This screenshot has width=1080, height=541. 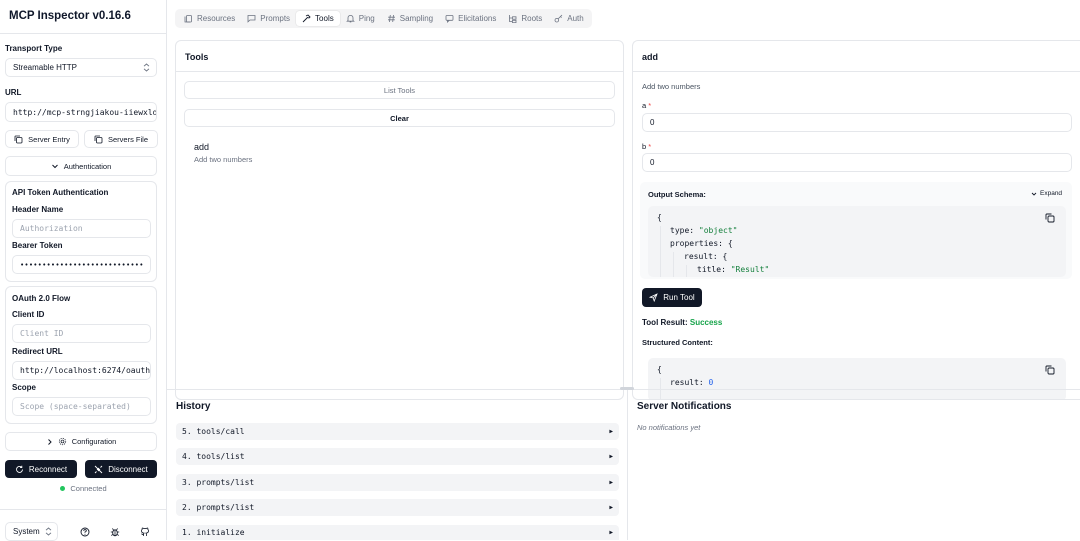 I want to click on tab-sampling: Sampling, so click(x=410, y=18).